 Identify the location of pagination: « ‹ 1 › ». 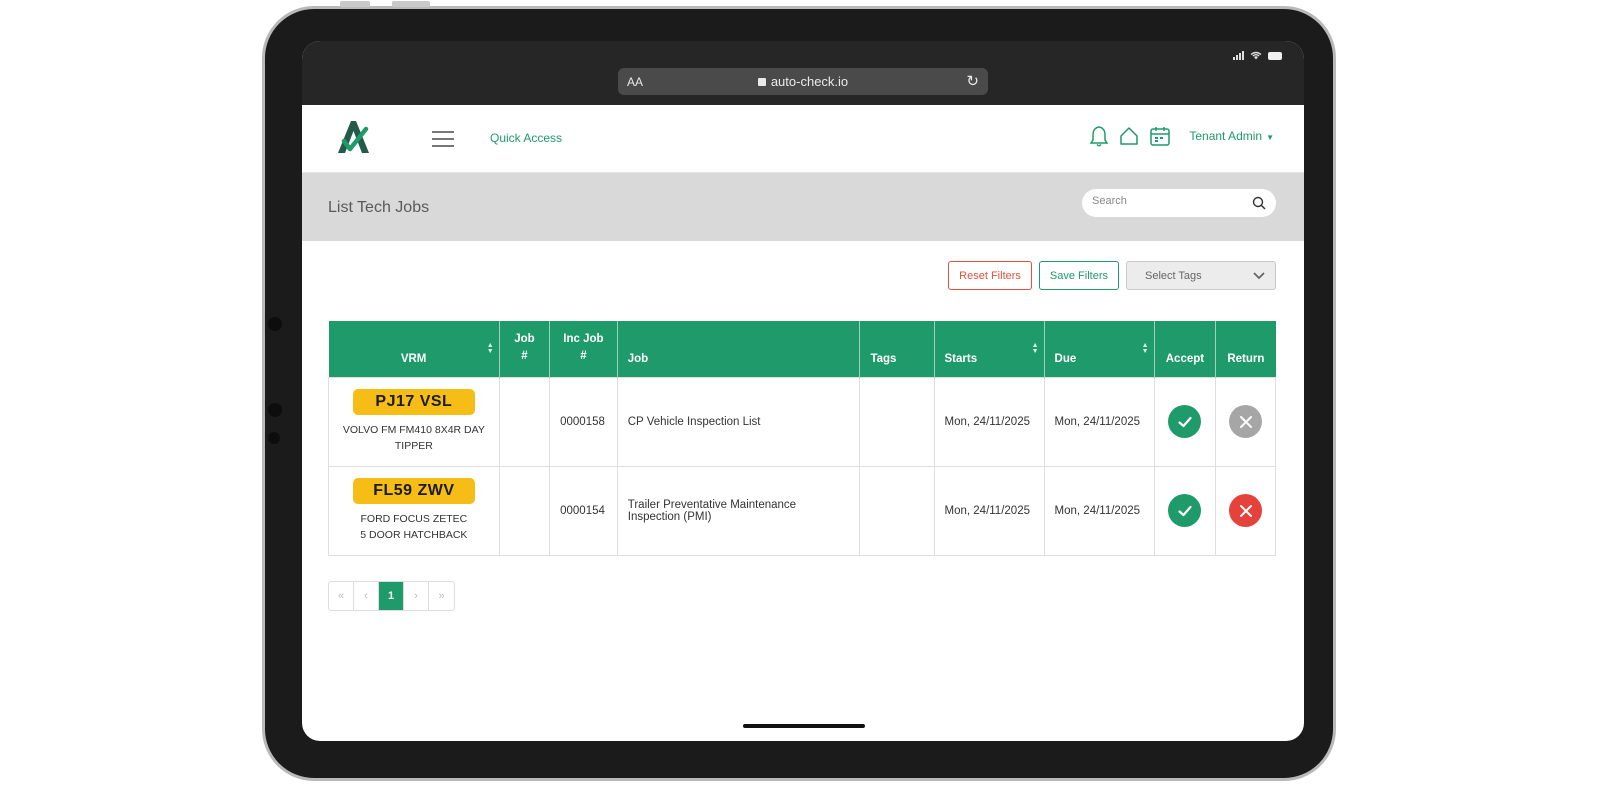
(391, 596).